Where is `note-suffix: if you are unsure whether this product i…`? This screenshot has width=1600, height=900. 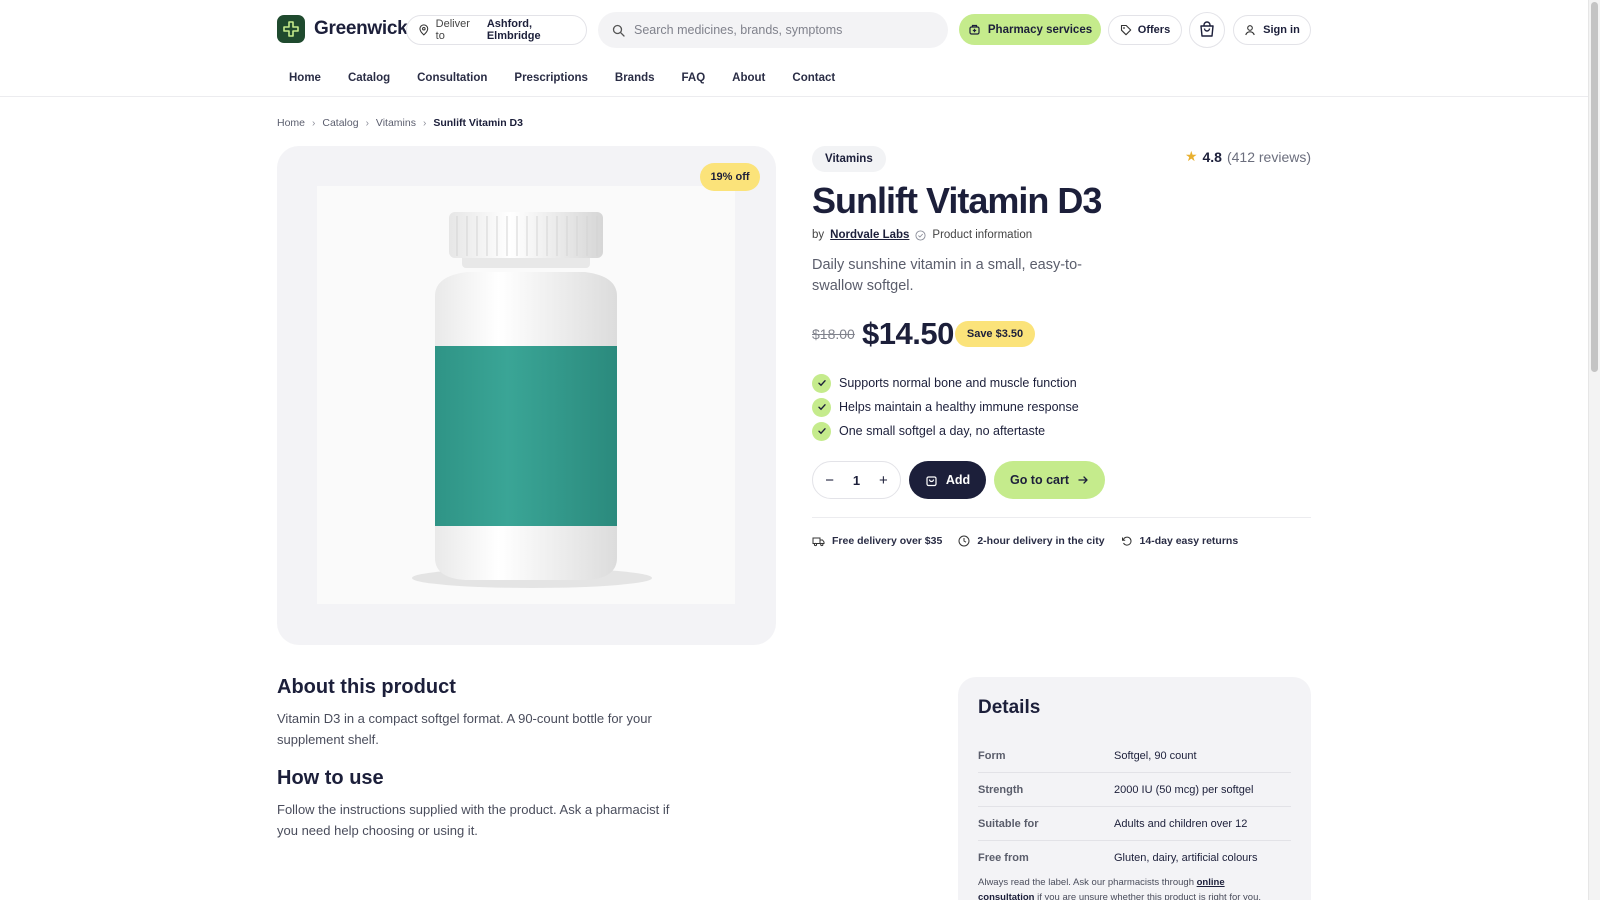
note-suffix: if you are unsure whether this product i… is located at coordinates (1149, 896).